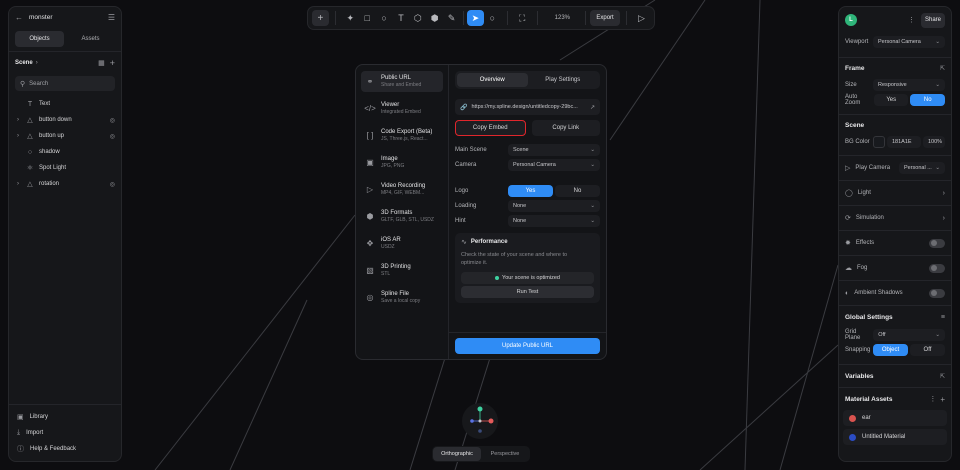 This screenshot has width=960, height=470. Describe the element at coordinates (434, 18) in the screenshot. I see `cube-tool-icon: ⬢` at that location.